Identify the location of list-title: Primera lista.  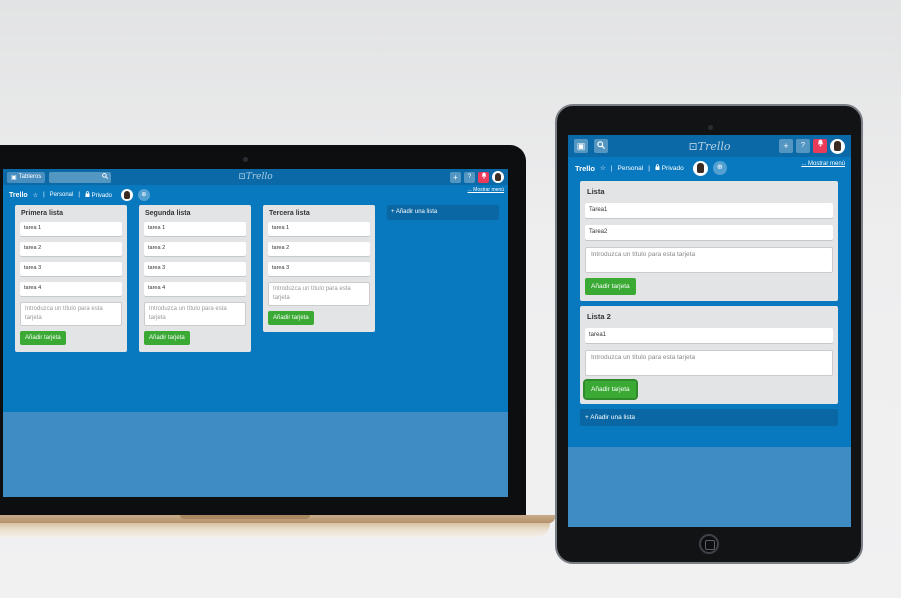
(71, 216).